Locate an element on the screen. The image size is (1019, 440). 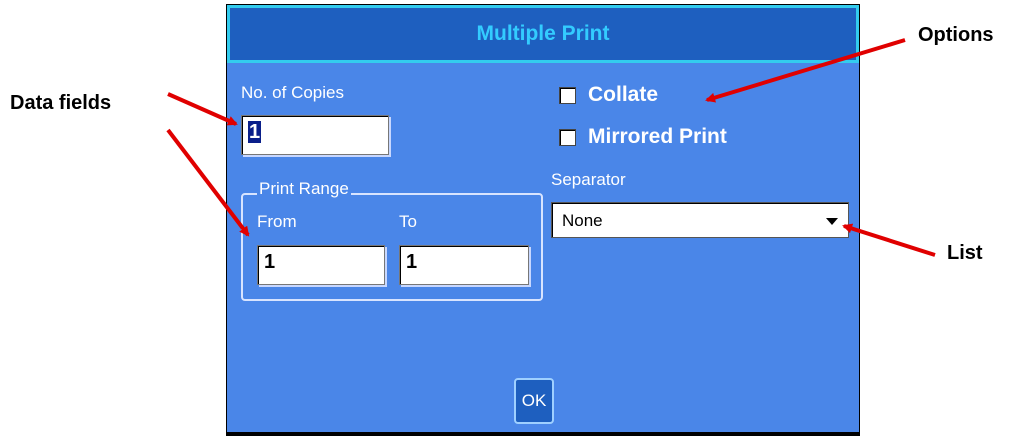
arrow-to-range-fields is located at coordinates (208, 182).